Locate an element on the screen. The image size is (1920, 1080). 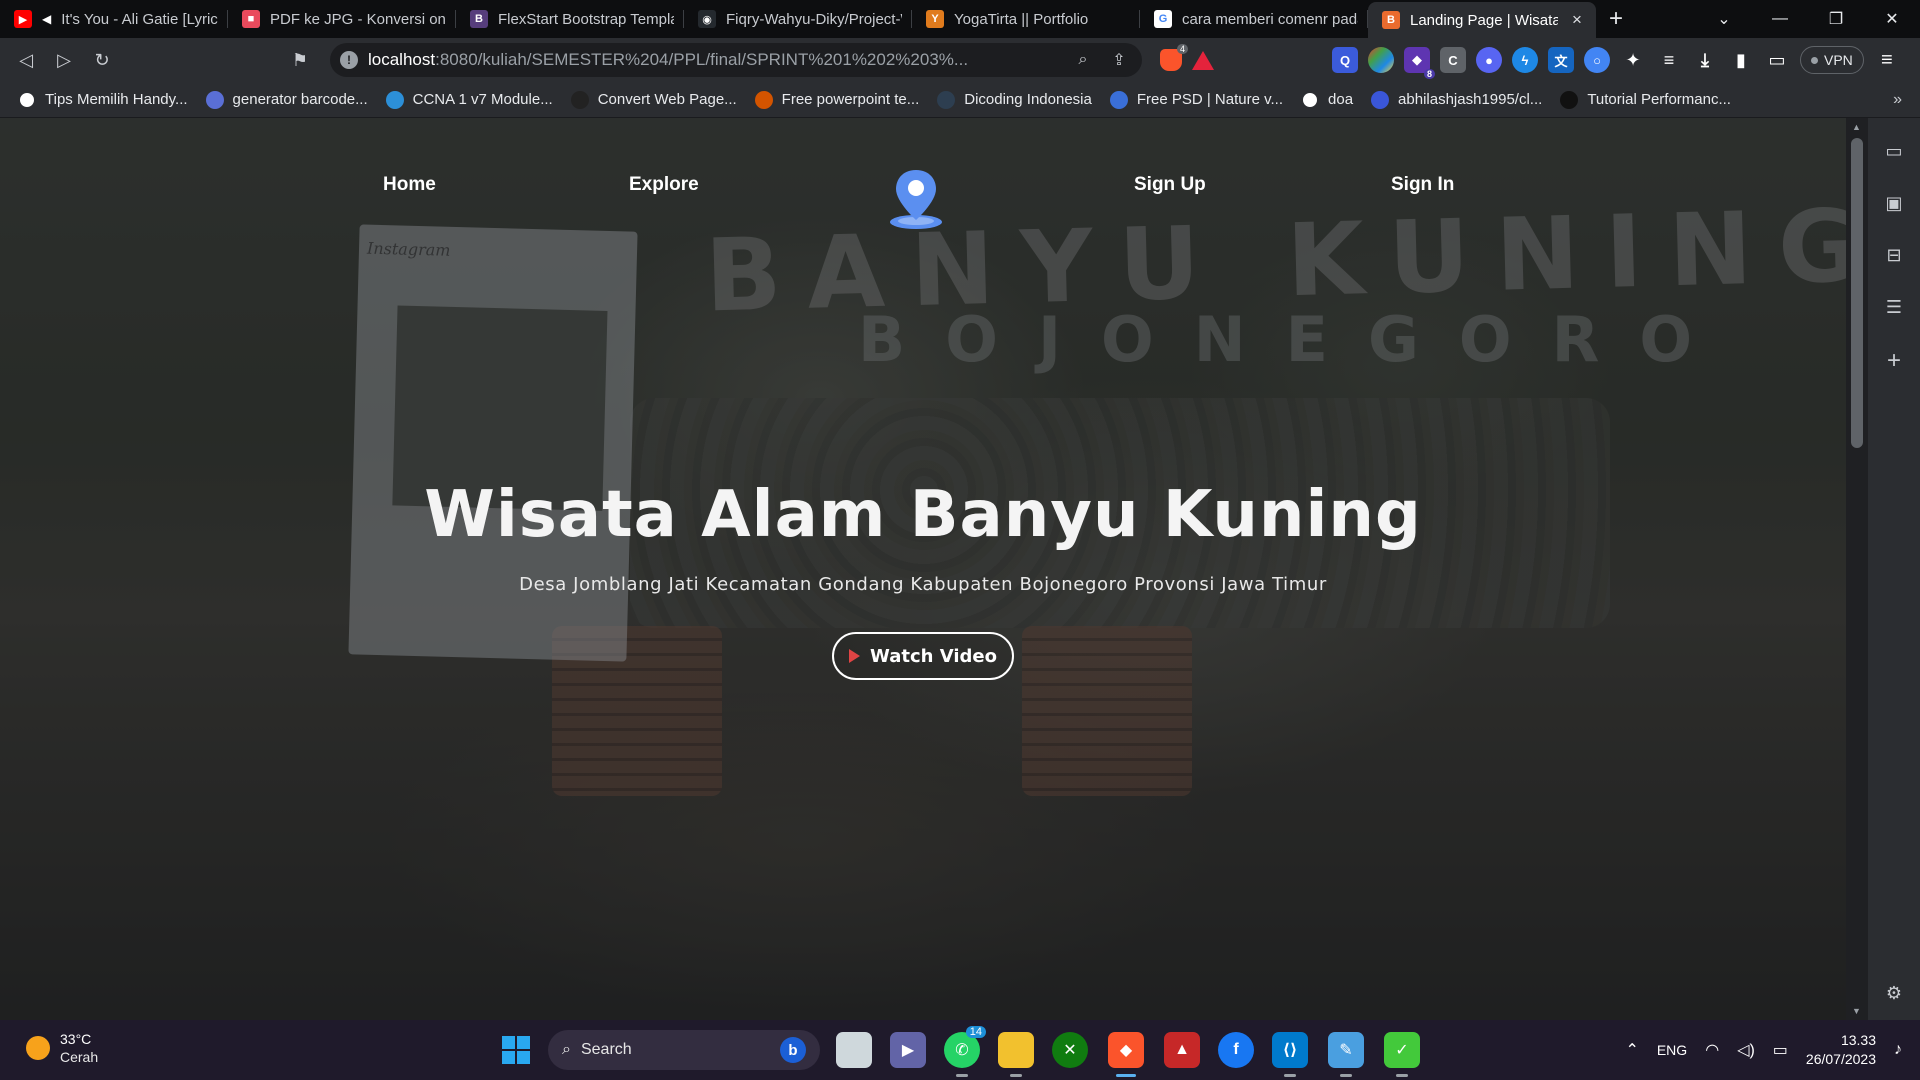
tab-title: cara memberi comenr pada is located at coordinates (1270, 19).